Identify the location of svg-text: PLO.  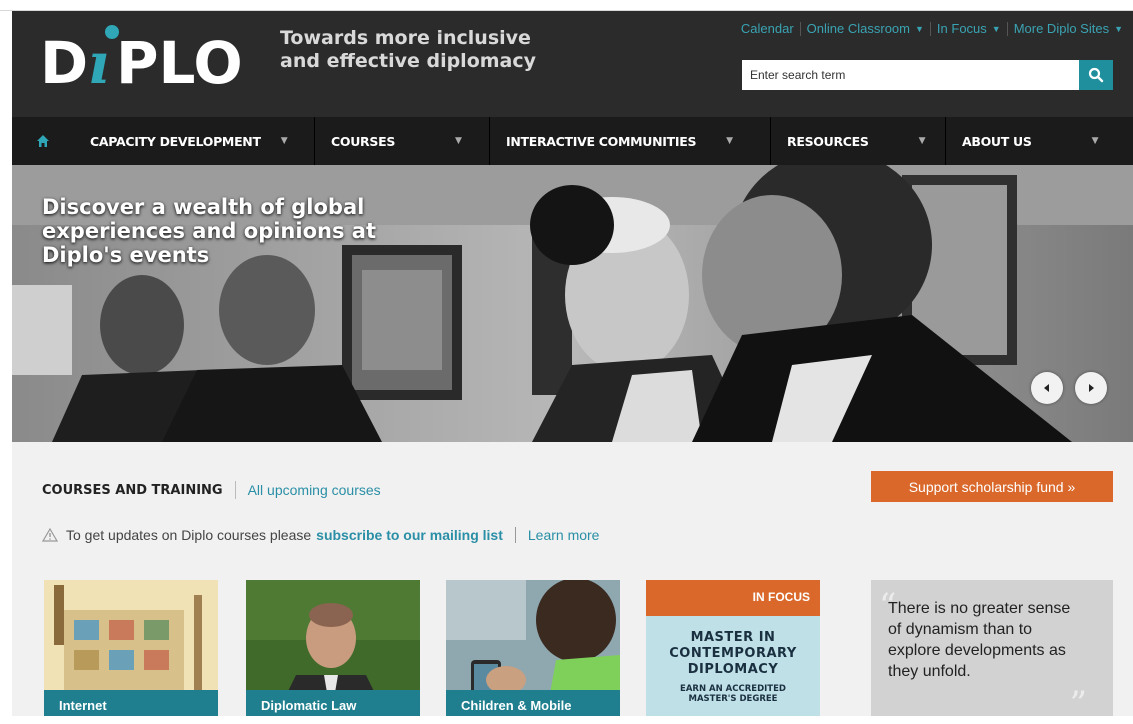
(179, 62).